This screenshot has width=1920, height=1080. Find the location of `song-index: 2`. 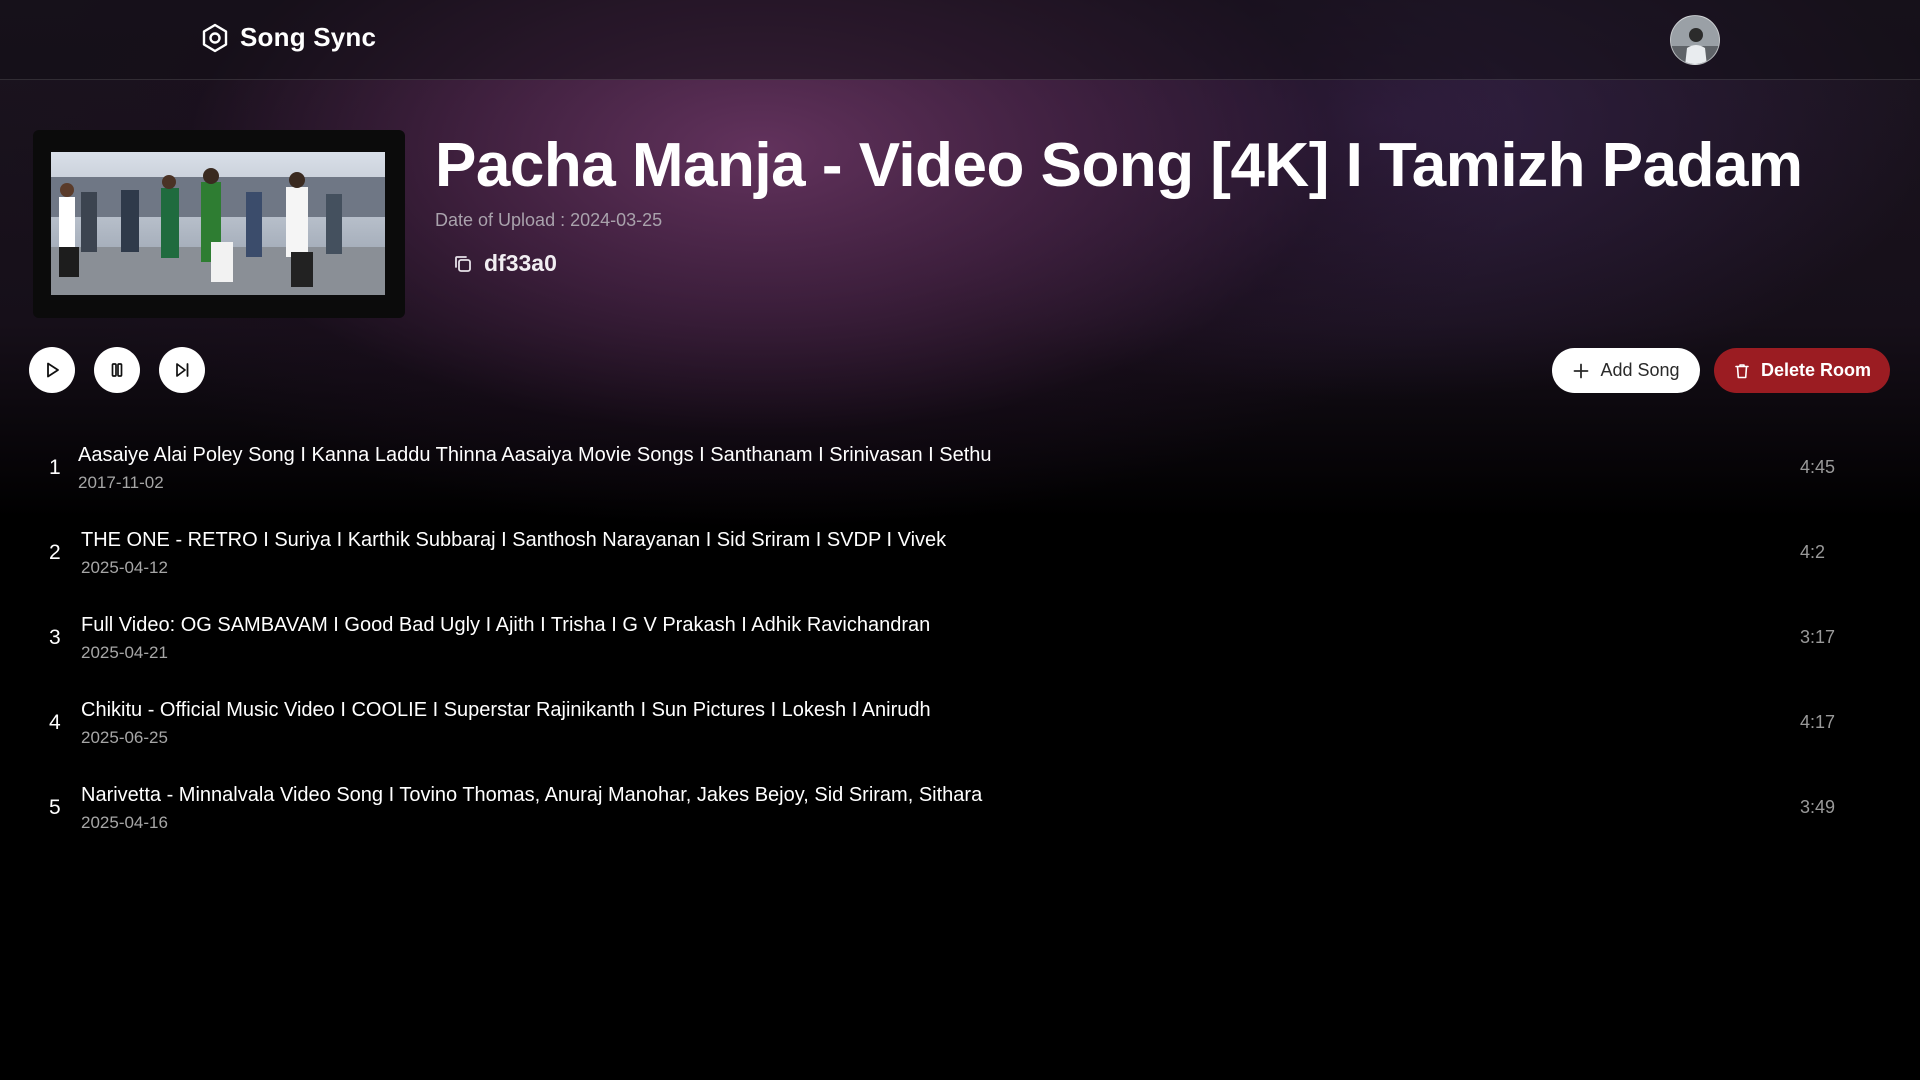

song-index: 2 is located at coordinates (55, 552).